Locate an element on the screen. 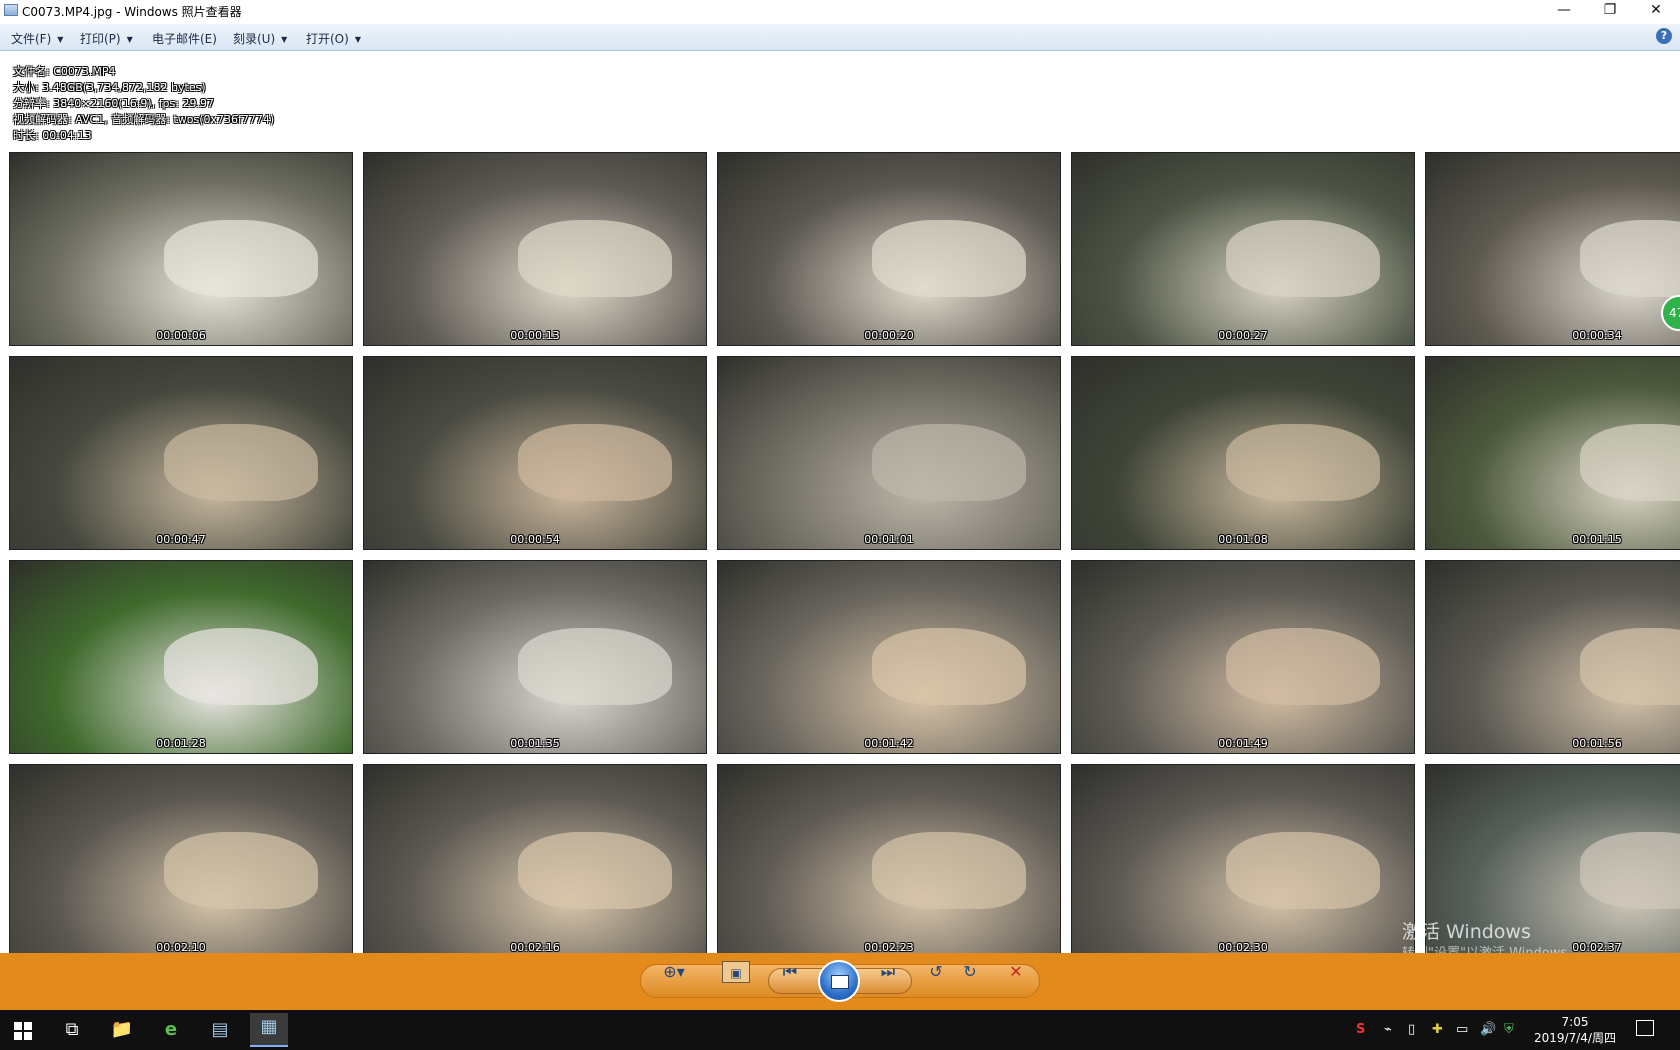  video-frame-thumbnail: 00:02:23 is located at coordinates (889, 858).